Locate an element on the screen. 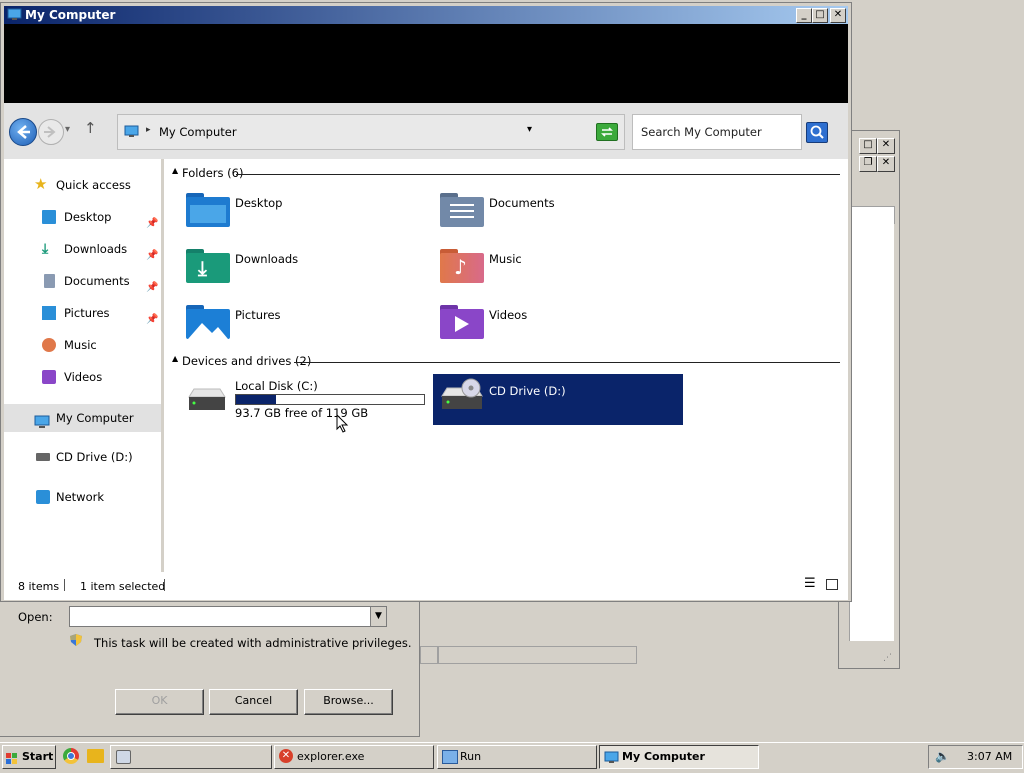 The width and height of the screenshot is (1024, 773). download-arrow-icon: ⤓ is located at coordinates (202, 268).